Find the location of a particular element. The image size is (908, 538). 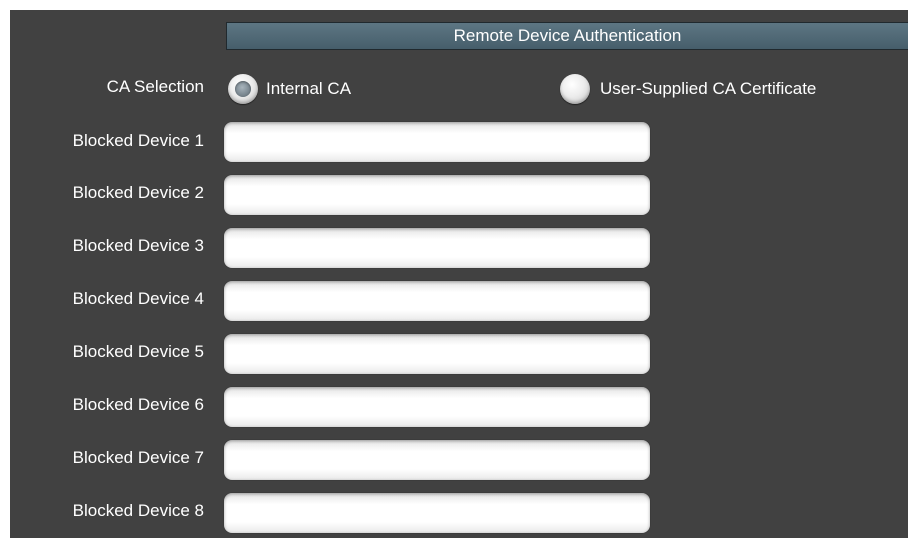

blocked-device-6-label: Blocked Device 6 is located at coordinates (138, 404).